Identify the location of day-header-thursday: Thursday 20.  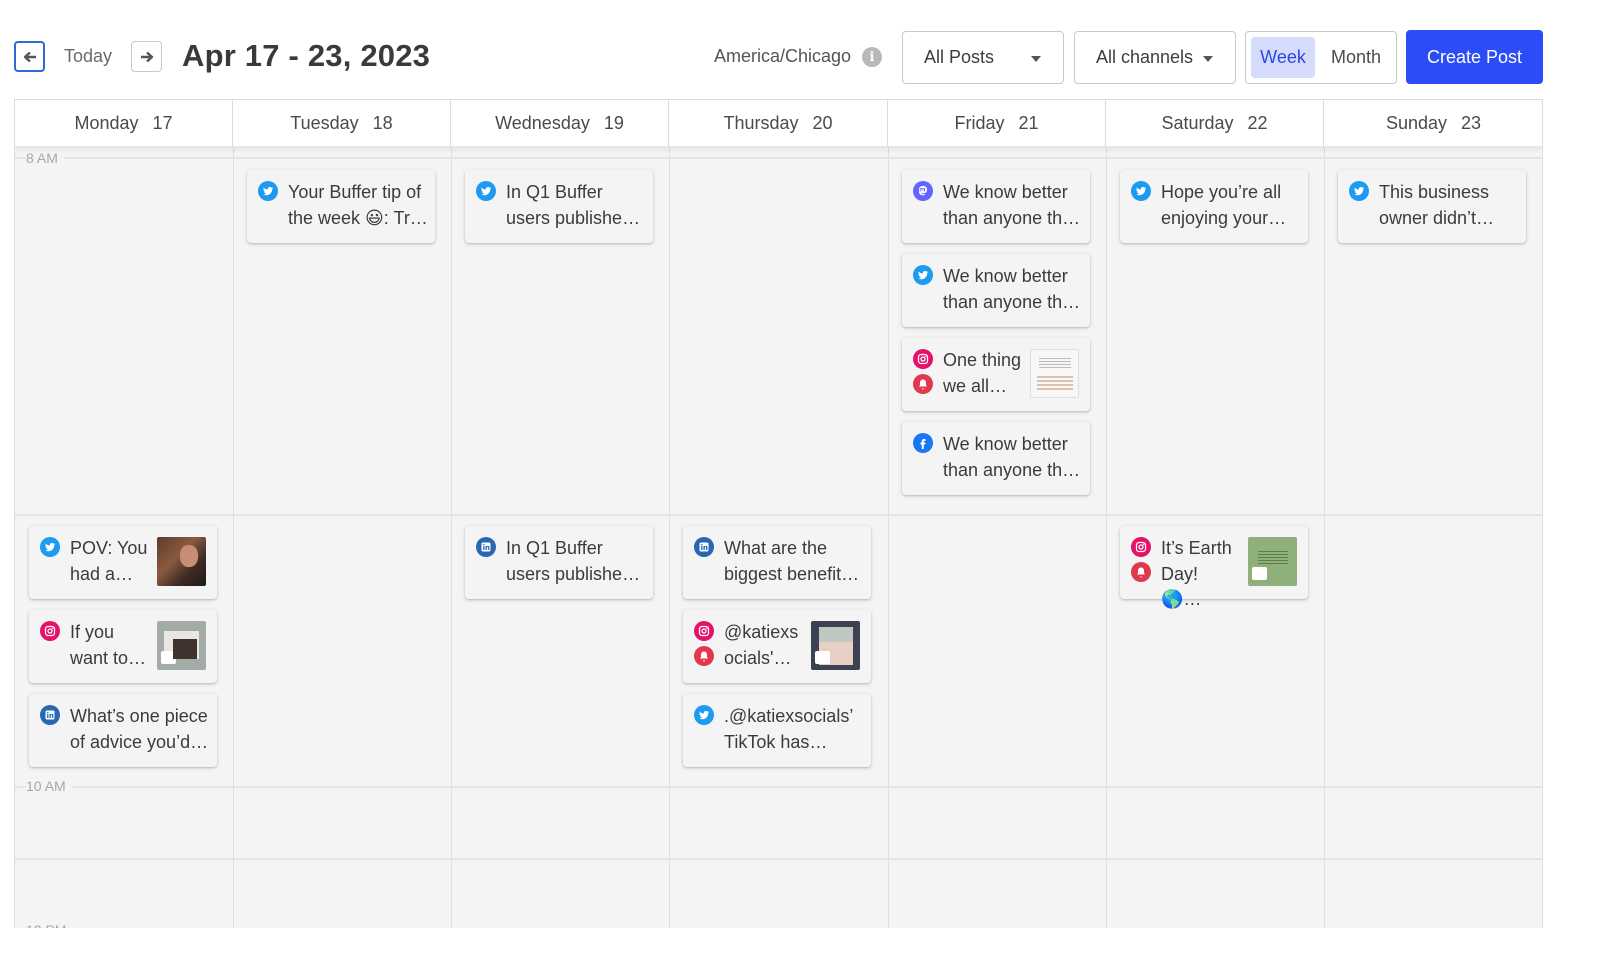
(778, 123).